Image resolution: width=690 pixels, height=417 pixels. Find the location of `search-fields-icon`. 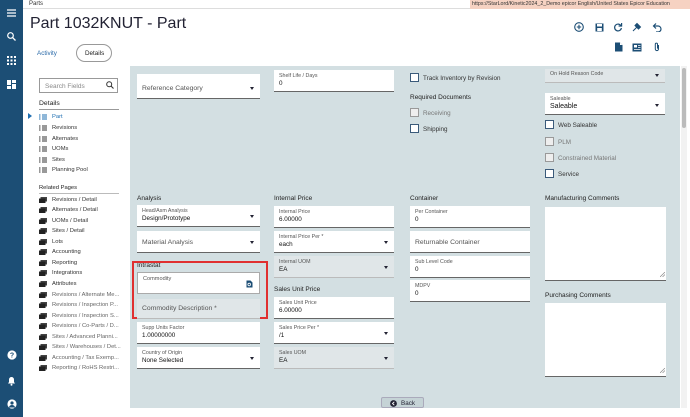

search-fields-icon is located at coordinates (110, 86).